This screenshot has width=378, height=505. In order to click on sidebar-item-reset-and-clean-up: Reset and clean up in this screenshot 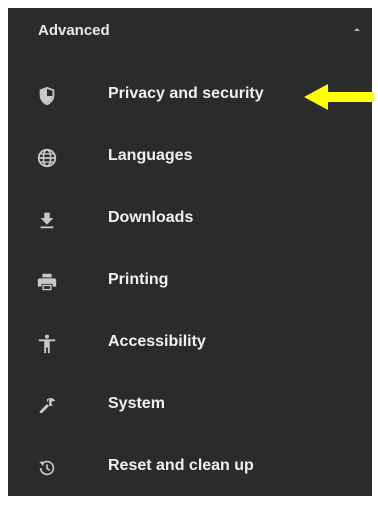, I will do `click(190, 467)`.